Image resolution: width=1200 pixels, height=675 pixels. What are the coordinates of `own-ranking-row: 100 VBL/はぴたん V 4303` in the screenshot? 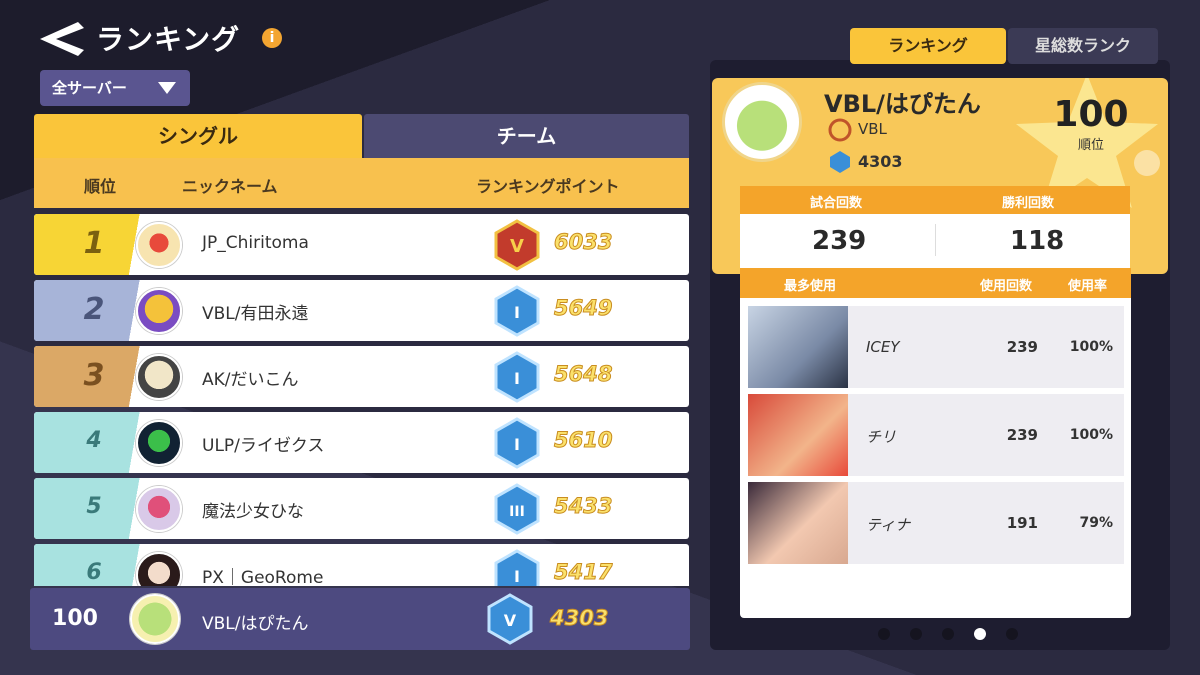 It's located at (360, 619).